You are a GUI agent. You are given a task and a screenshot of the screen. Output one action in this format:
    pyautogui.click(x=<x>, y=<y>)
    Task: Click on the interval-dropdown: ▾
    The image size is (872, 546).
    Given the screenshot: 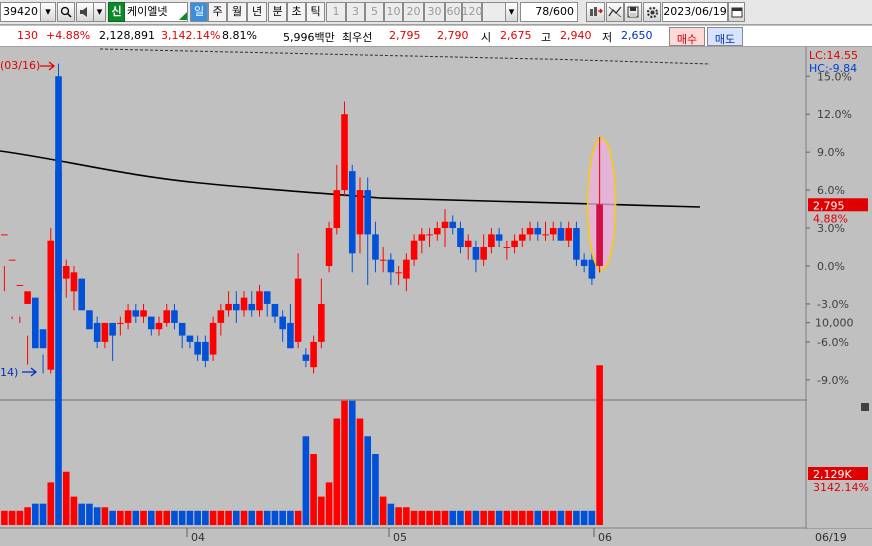 What is the action you would take?
    pyautogui.click(x=511, y=12)
    